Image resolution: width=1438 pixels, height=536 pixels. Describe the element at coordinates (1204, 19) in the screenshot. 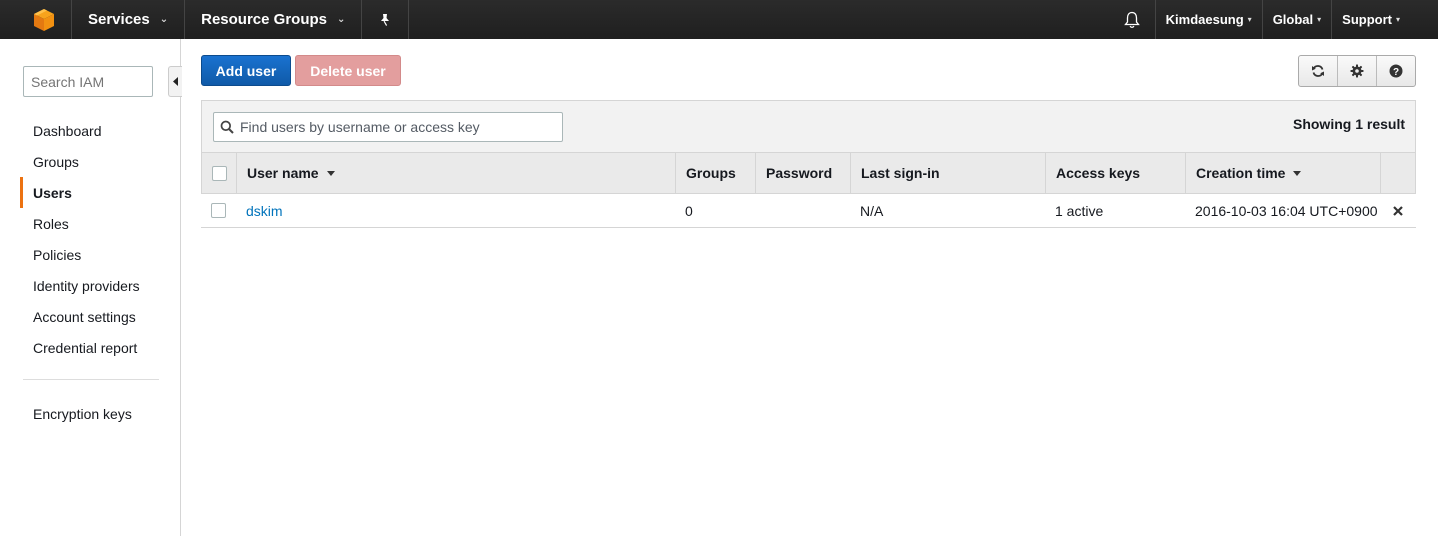

I see `account-label: Kimdaesung` at that location.